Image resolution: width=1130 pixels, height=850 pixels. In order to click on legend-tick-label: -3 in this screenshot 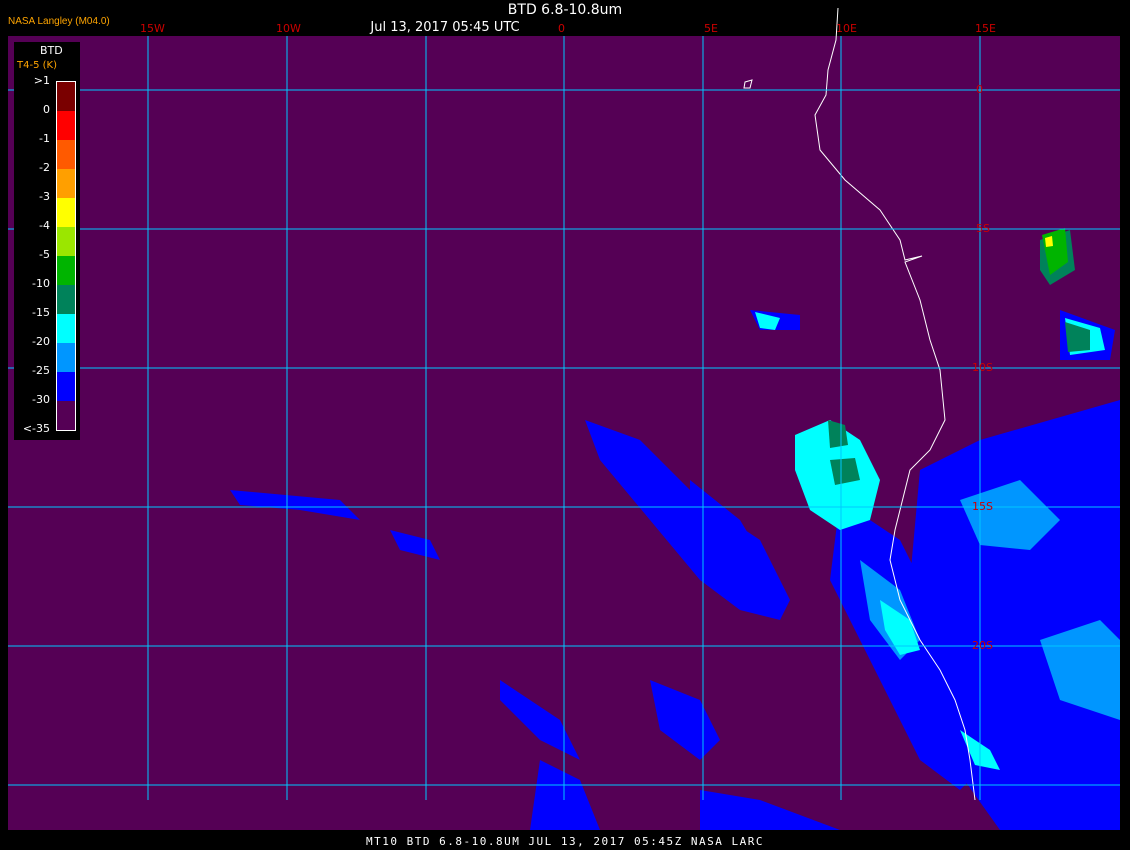, I will do `click(44, 196)`.